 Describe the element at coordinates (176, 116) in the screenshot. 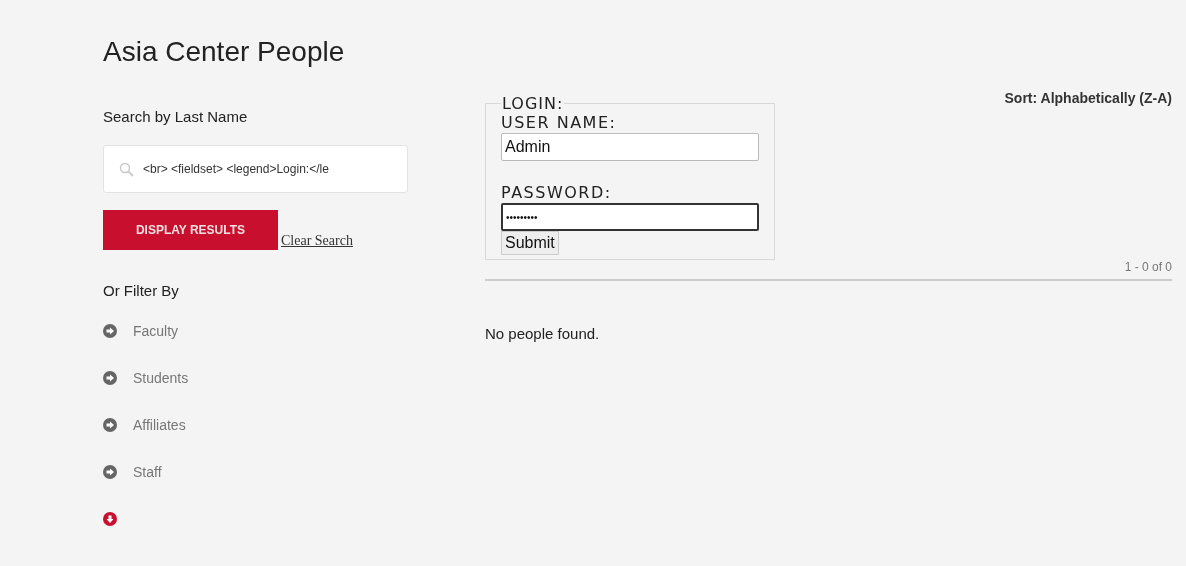

I see `search-label: Search by Last Name` at that location.